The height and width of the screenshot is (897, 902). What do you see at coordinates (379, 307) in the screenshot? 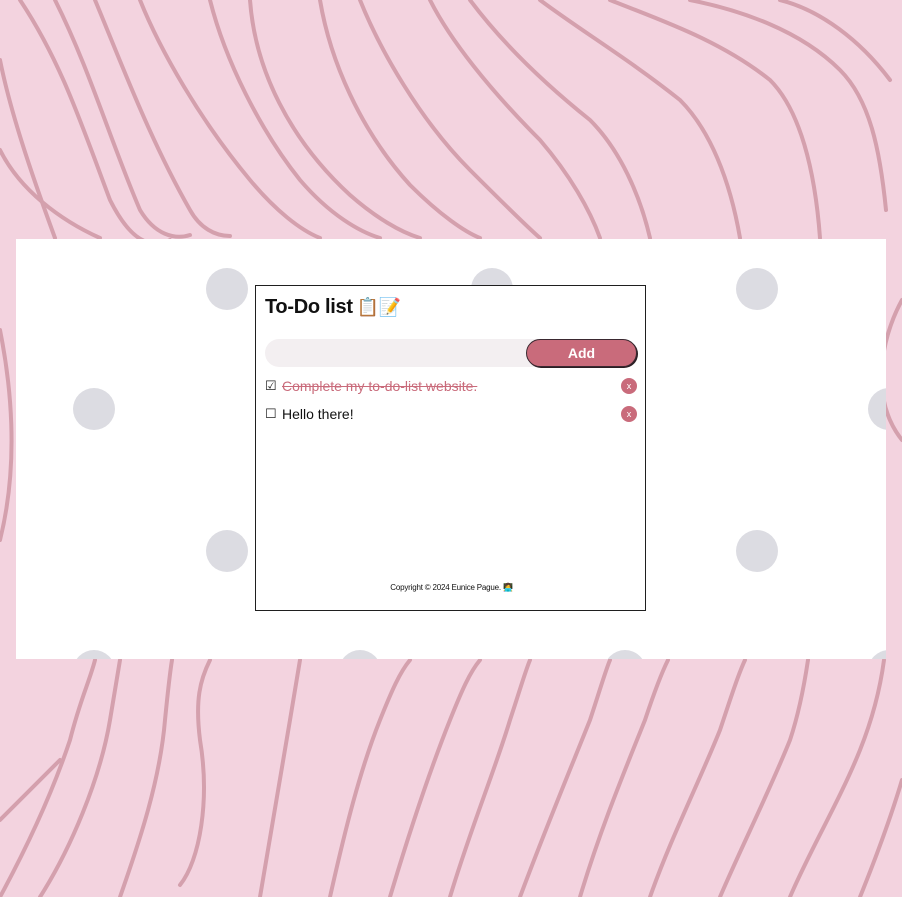
I see `clipboard-memo-icon: 📋📝` at bounding box center [379, 307].